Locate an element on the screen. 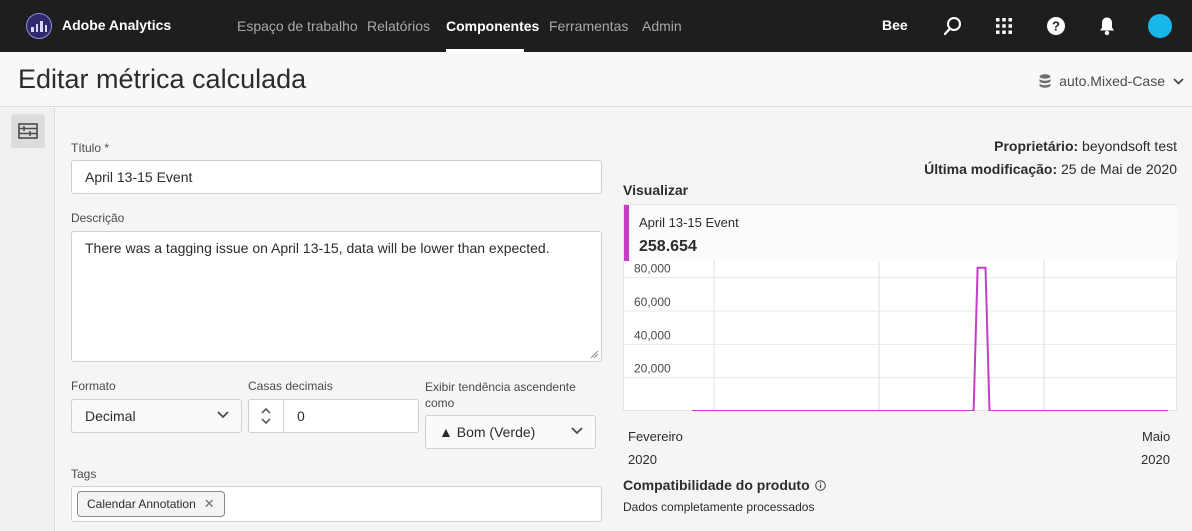 The width and height of the screenshot is (1192, 531). compatibility-text: Dados completamente processados is located at coordinates (719, 507).